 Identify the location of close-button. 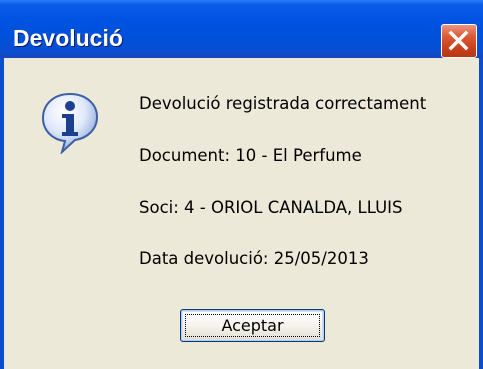
(459, 41).